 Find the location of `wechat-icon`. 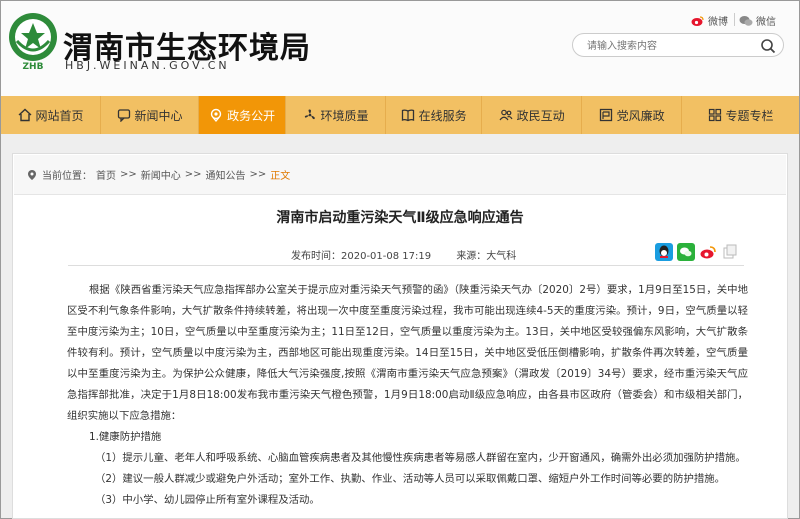

wechat-icon is located at coordinates (746, 20).